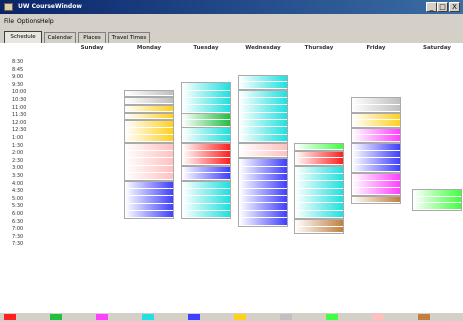 This screenshot has height=321, width=463. Describe the element at coordinates (18, 183) in the screenshot. I see `time-label: 4:00` at that location.